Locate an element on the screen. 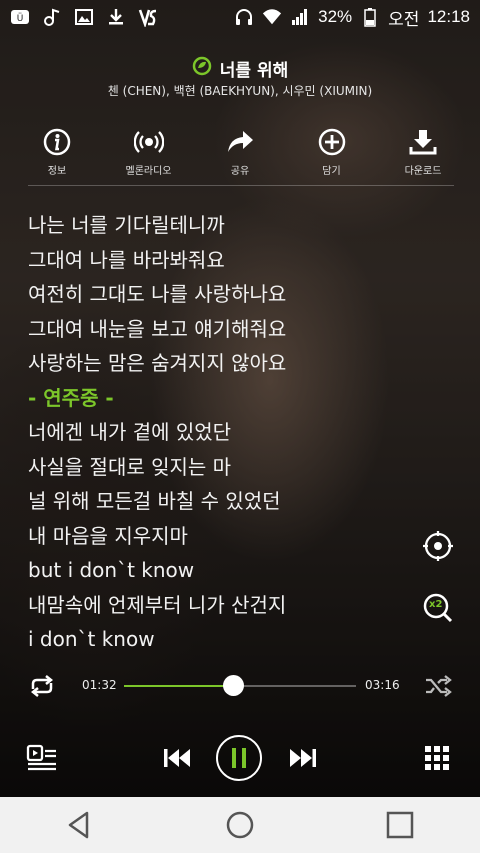 This screenshot has width=480, height=853. playlist-button is located at coordinates (42, 758).